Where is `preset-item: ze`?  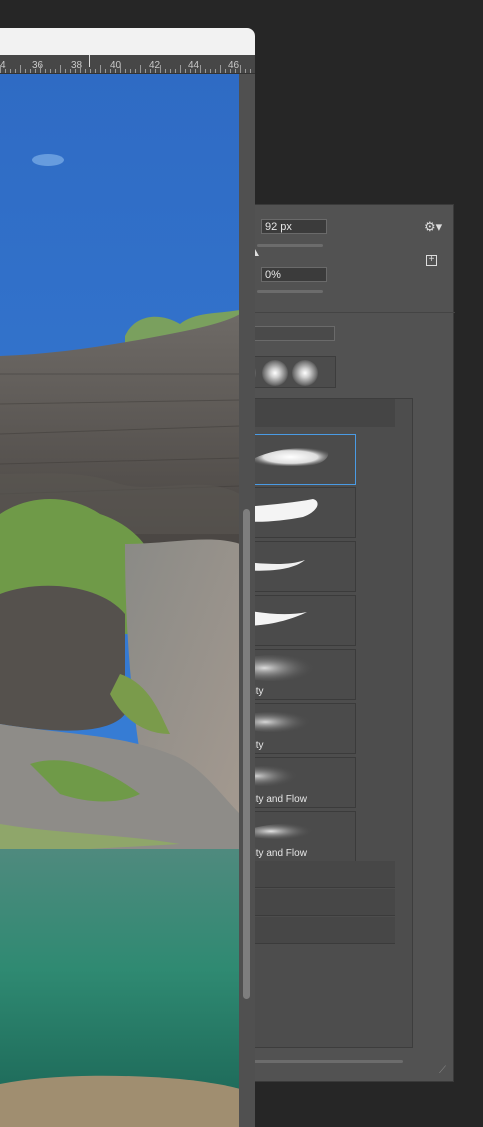
preset-item: ze is located at coordinates (299, 620).